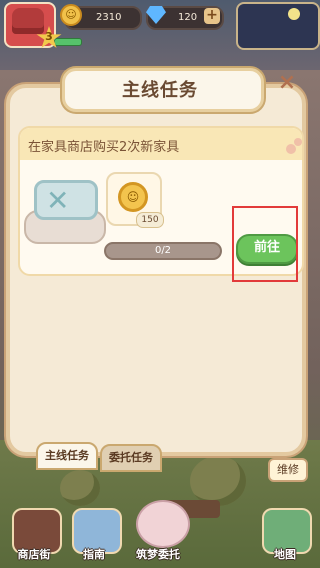 The width and height of the screenshot is (320, 568). What do you see at coordinates (109, 17) in the screenshot?
I see `coin-amount: 2310` at bounding box center [109, 17].